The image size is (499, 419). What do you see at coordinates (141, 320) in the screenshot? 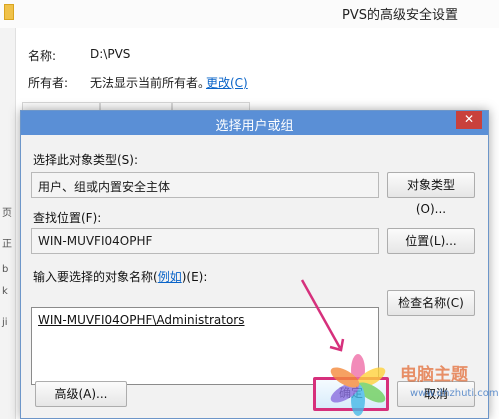
I see `object-names-value: WIN-MUVFI04OPHF\Administrators` at bounding box center [141, 320].